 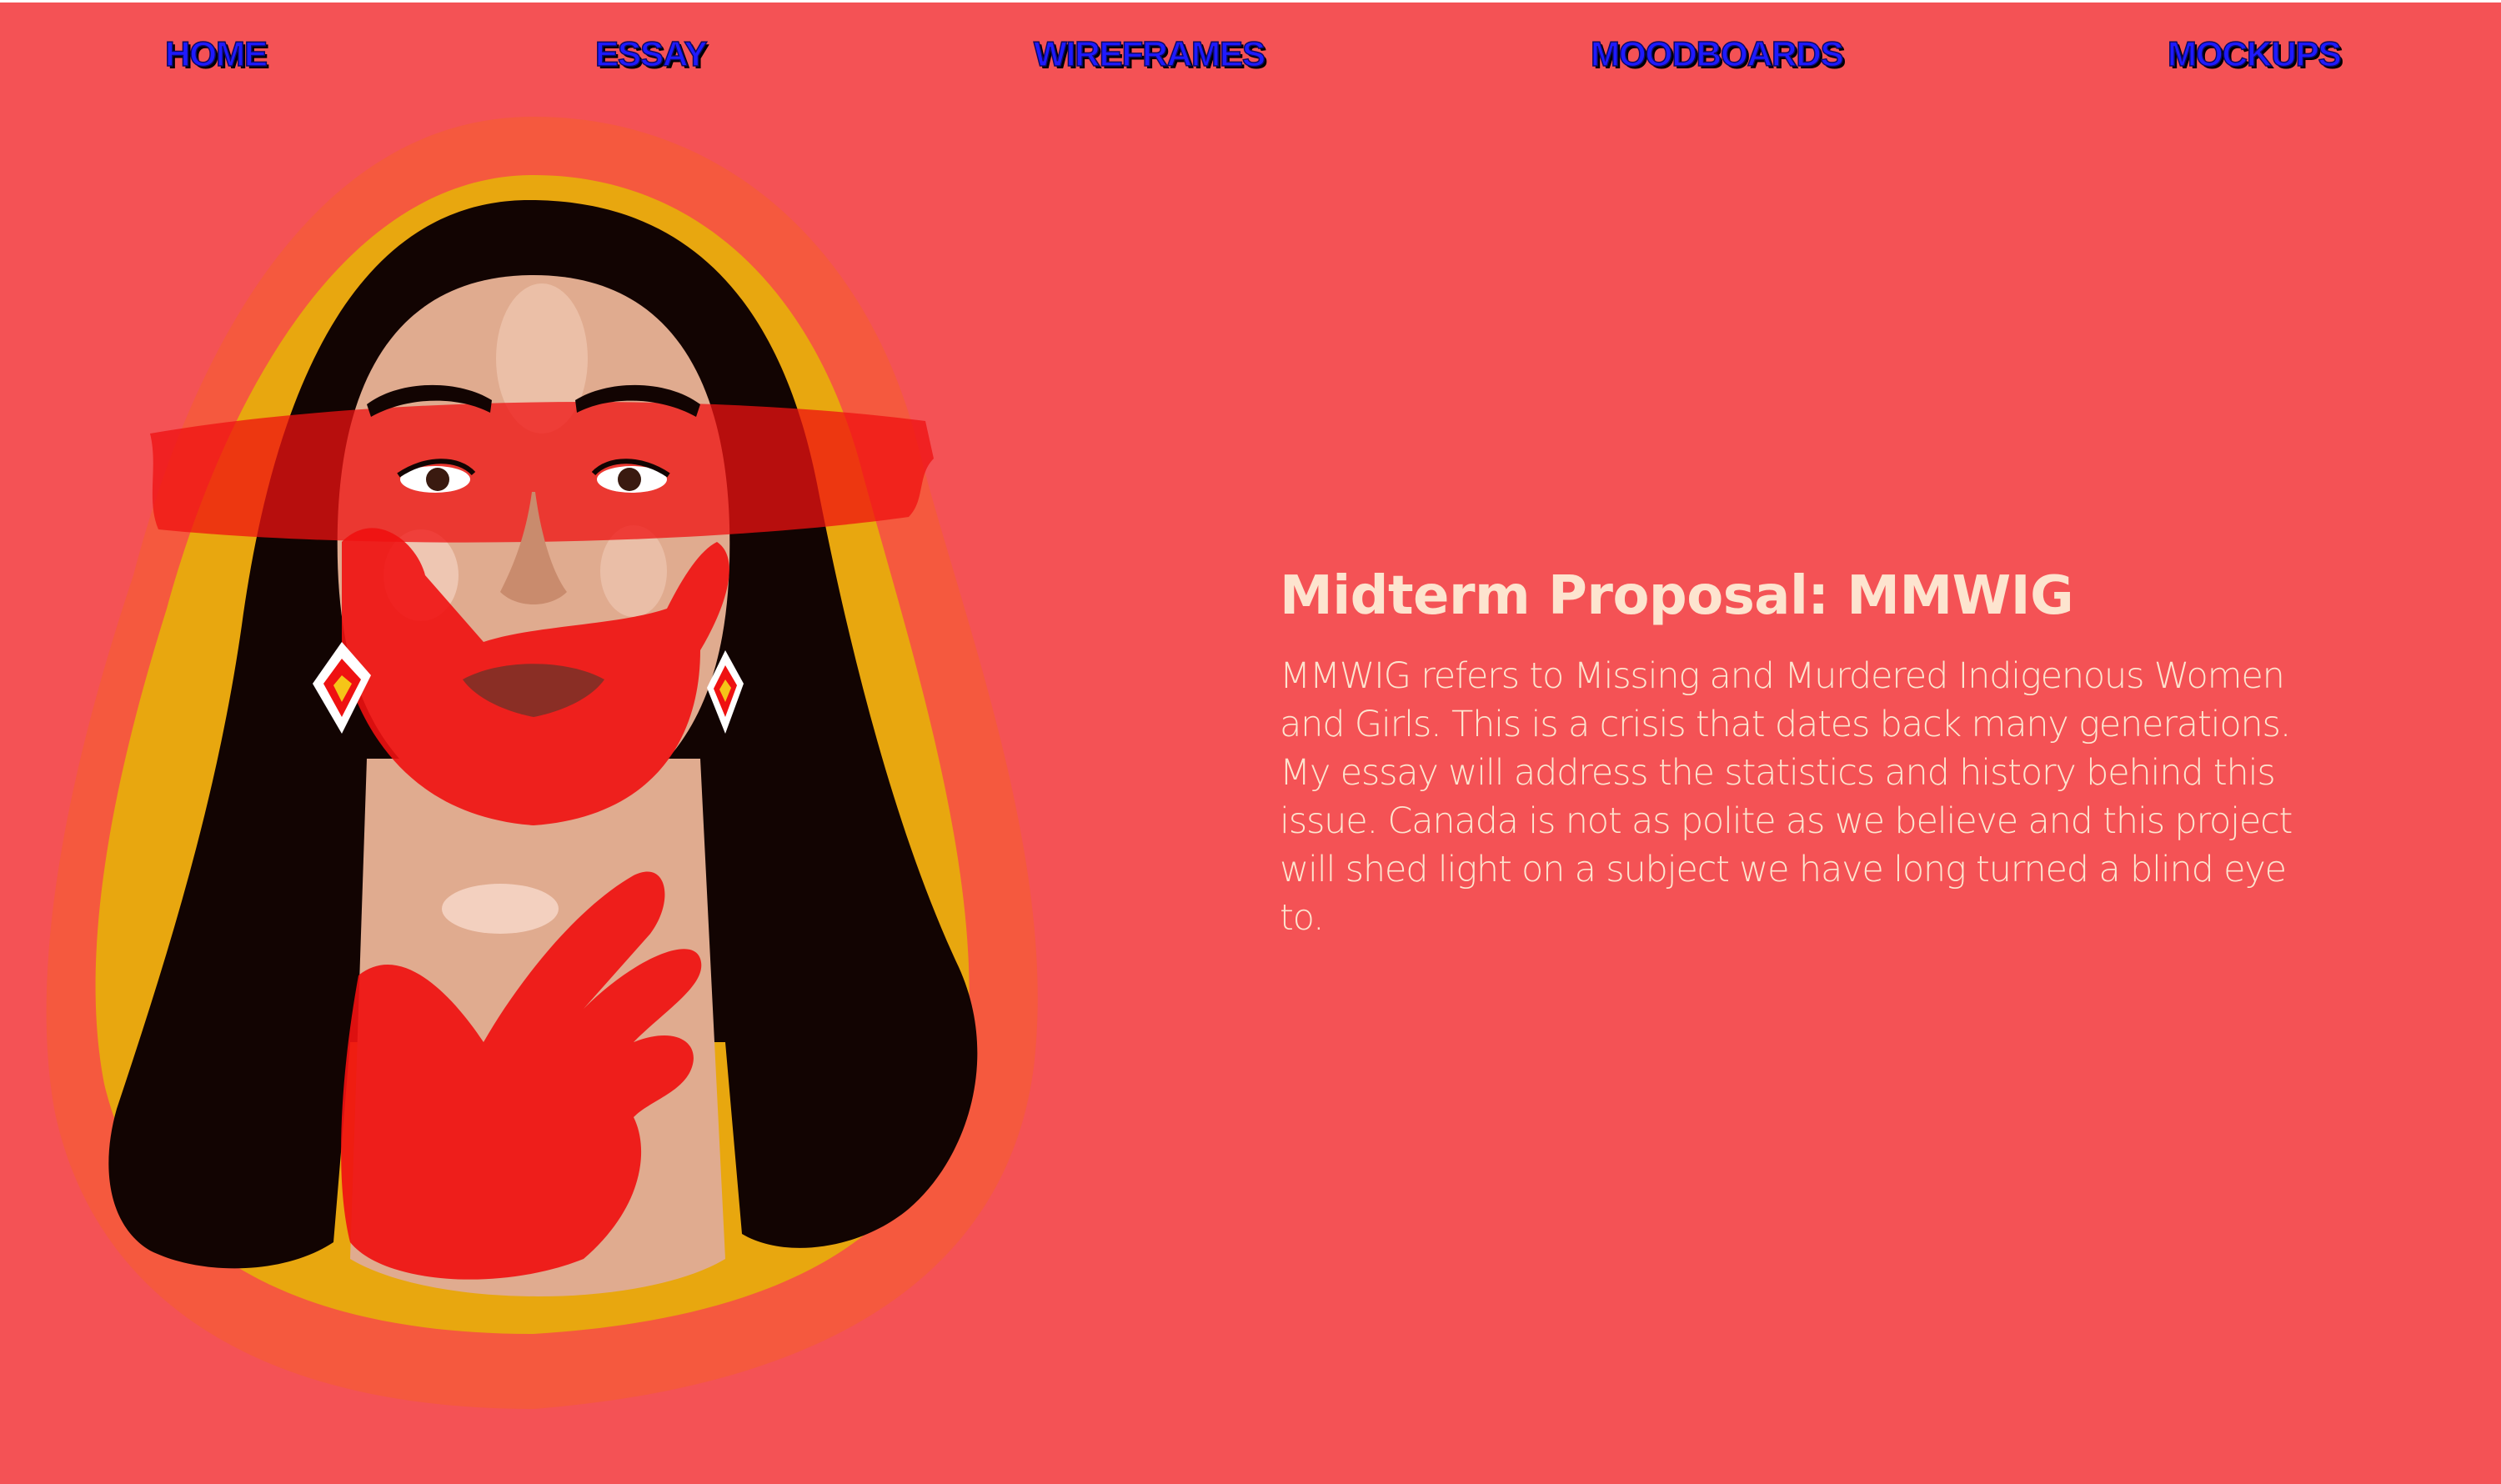 I want to click on nav-mockups-link: MOCKUPS, so click(x=2255, y=54).